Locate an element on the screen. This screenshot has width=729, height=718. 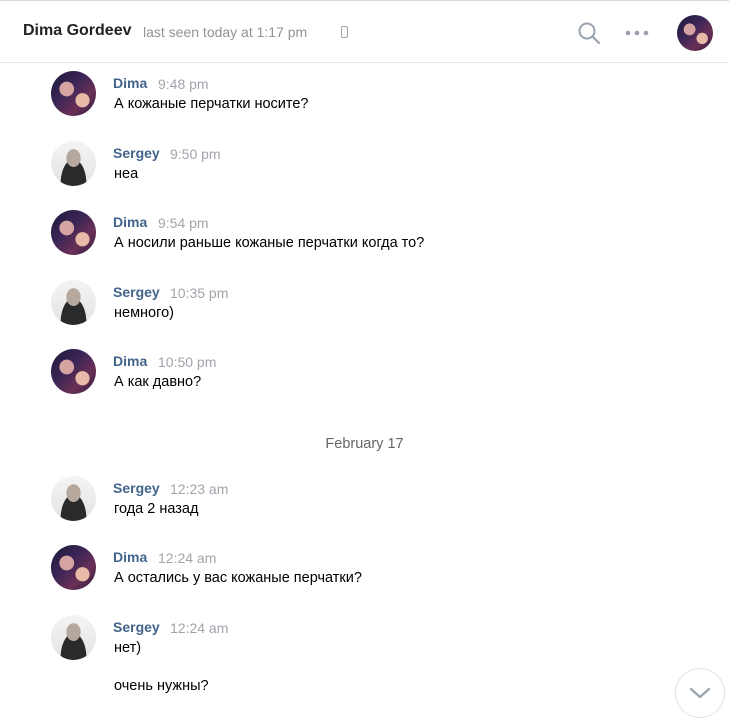
message-time: 9:54 pm is located at coordinates (183, 223).